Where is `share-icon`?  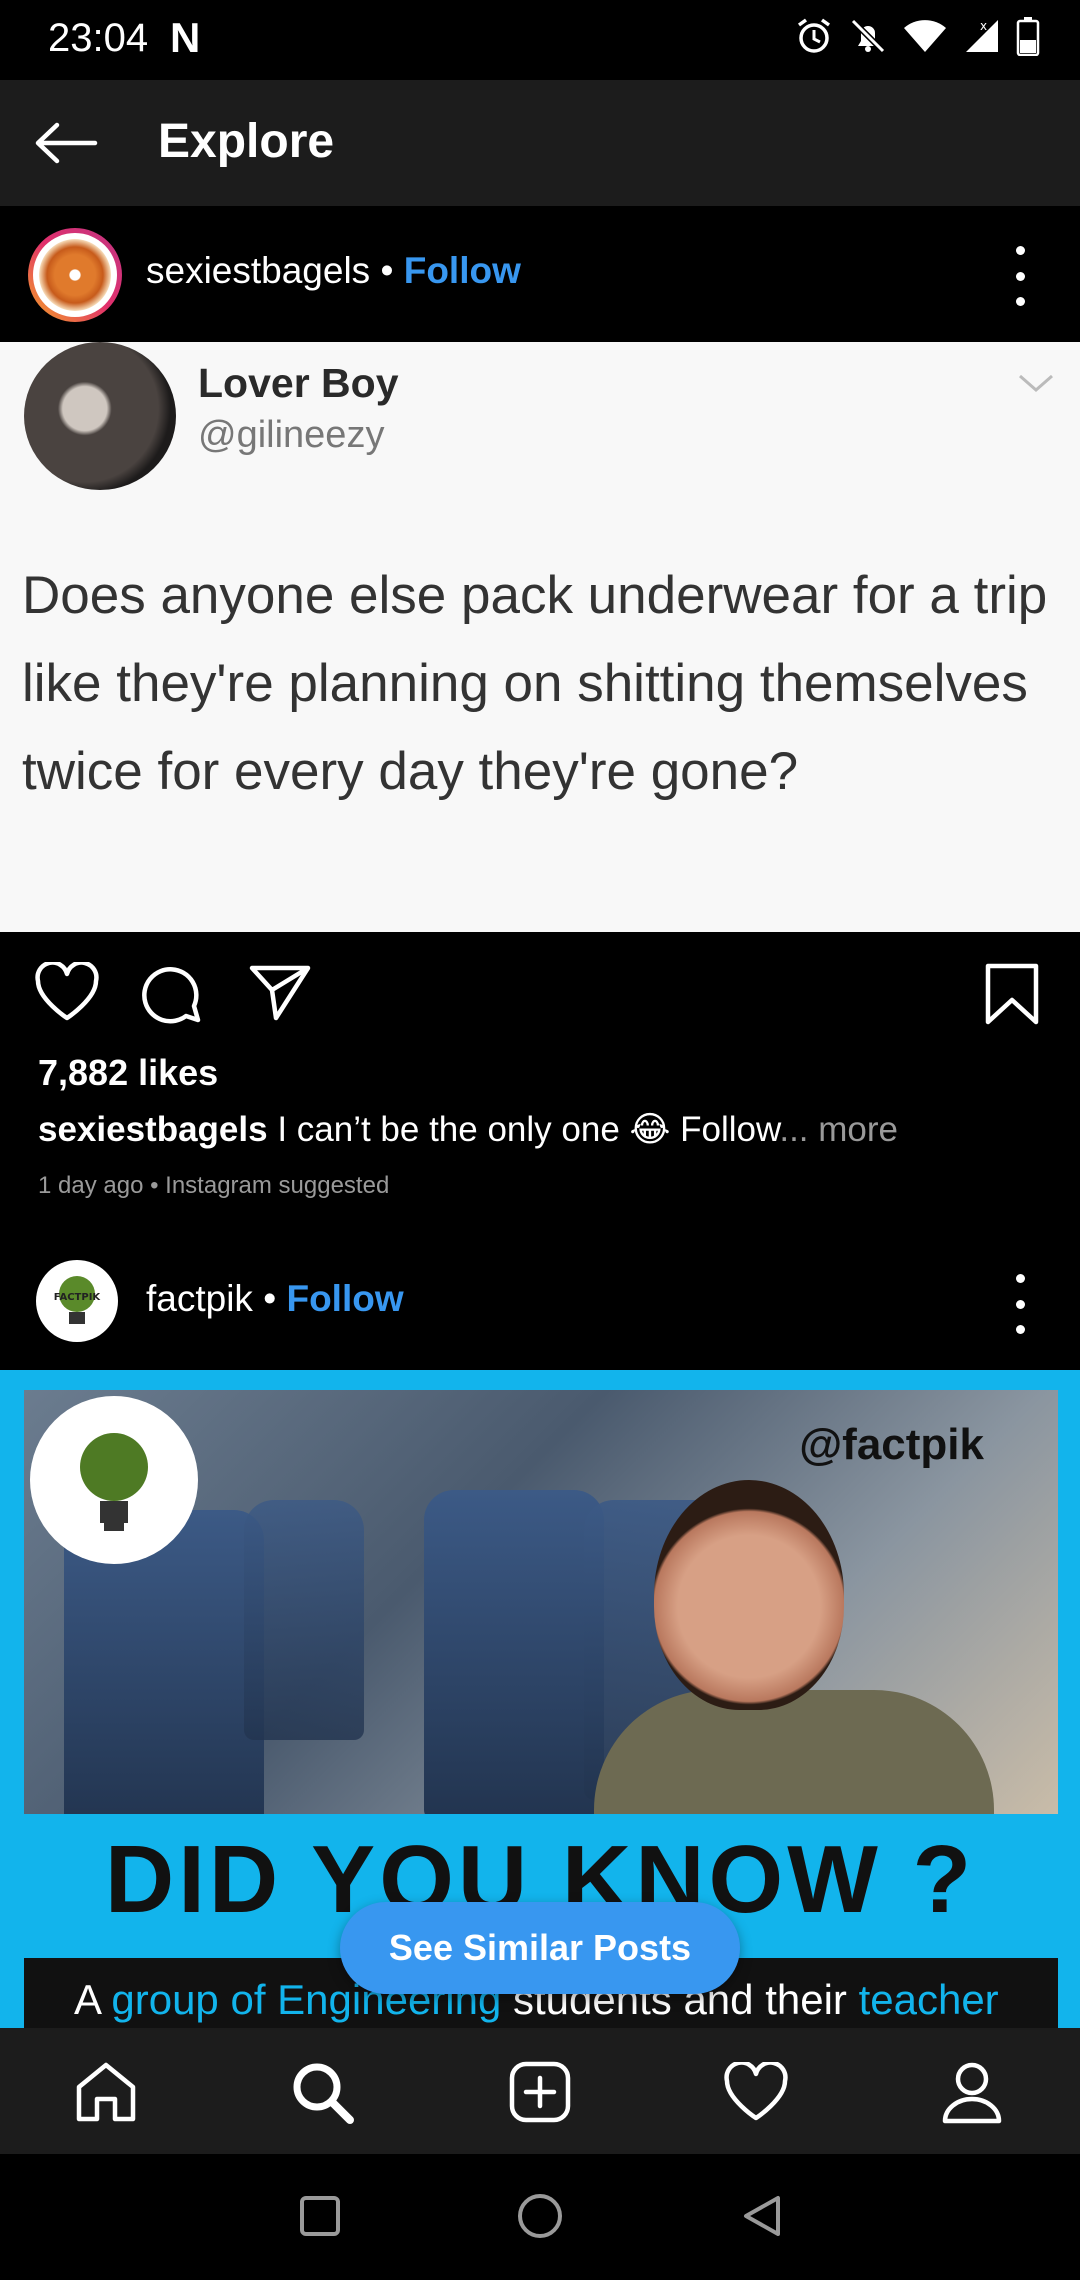
share-icon is located at coordinates (280, 992).